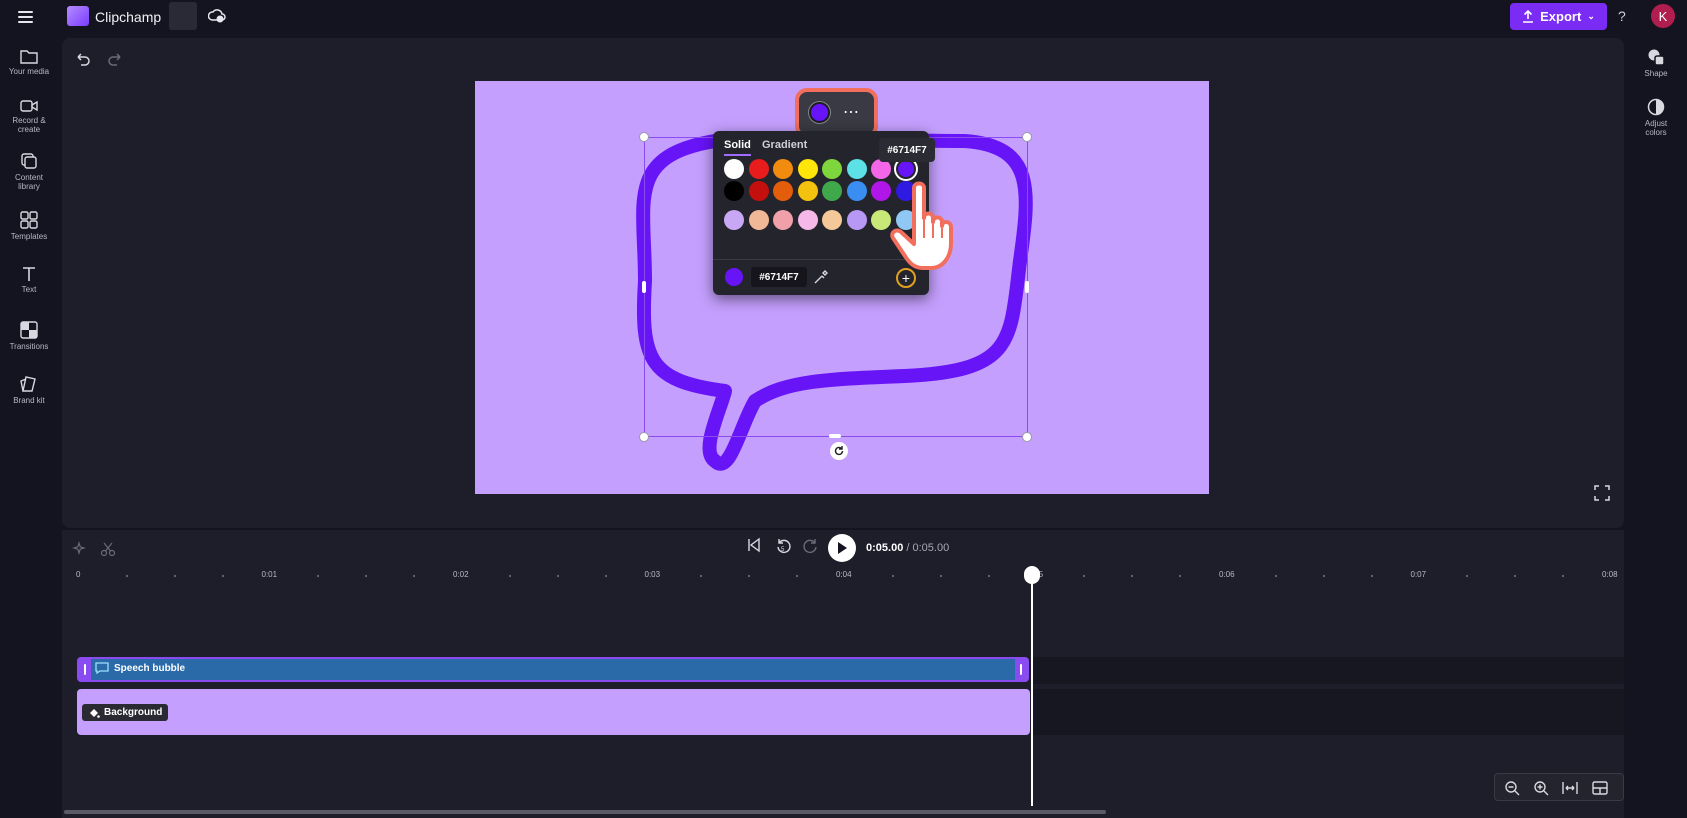  What do you see at coordinates (29, 236) in the screenshot?
I see `sidebar-item-label: Templates` at bounding box center [29, 236].